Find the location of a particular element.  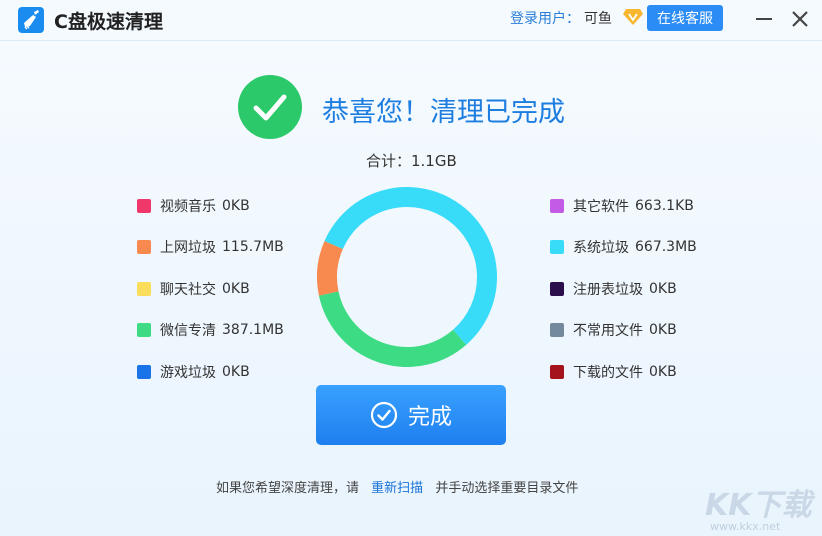

rescan-link: 重新扫描 is located at coordinates (397, 488).